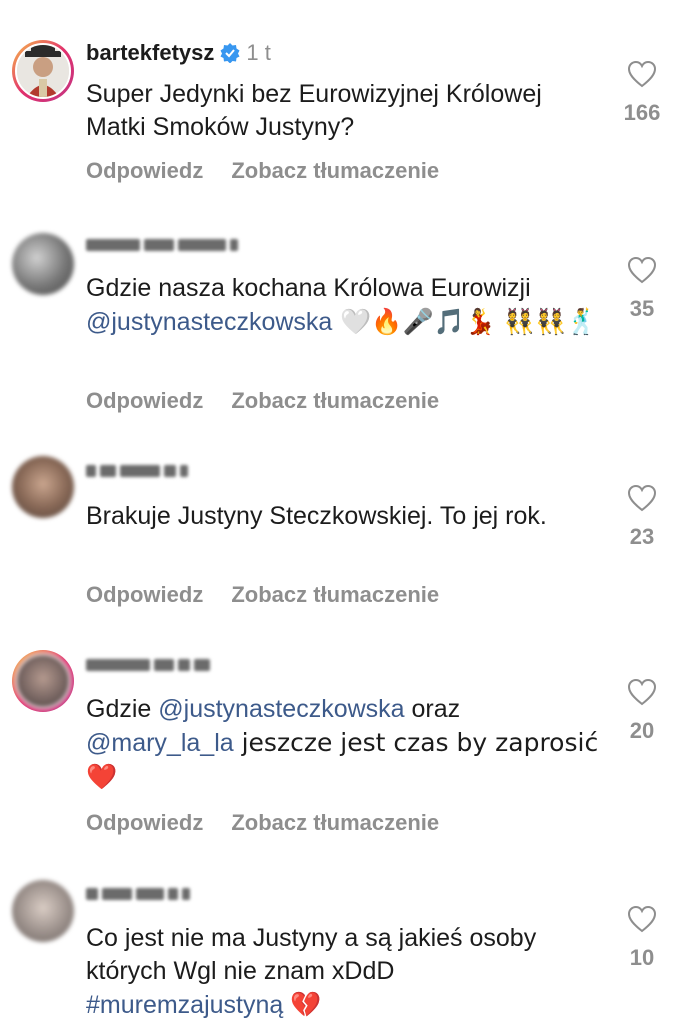 Image resolution: width=690 pixels, height=1024 pixels. What do you see at coordinates (230, 53) in the screenshot?
I see `verified-badge-icon` at bounding box center [230, 53].